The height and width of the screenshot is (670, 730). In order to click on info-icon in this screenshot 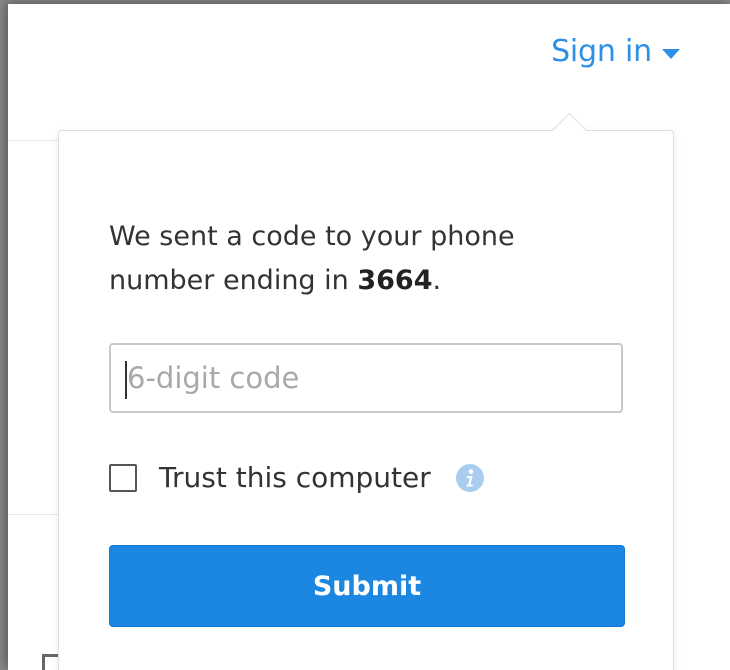, I will do `click(470, 478)`.